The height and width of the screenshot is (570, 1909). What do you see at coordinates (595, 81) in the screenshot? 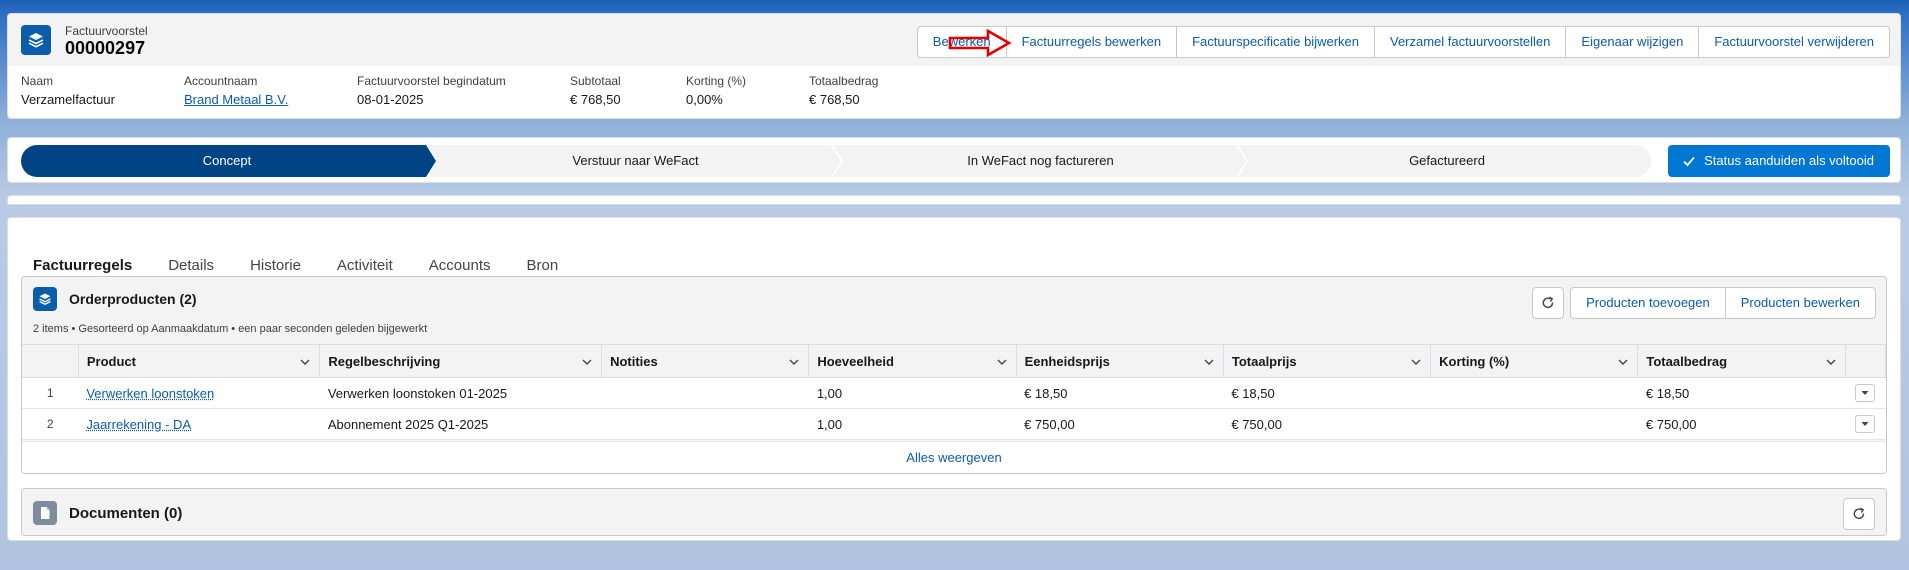
I see `field-label: Subtotaal` at bounding box center [595, 81].